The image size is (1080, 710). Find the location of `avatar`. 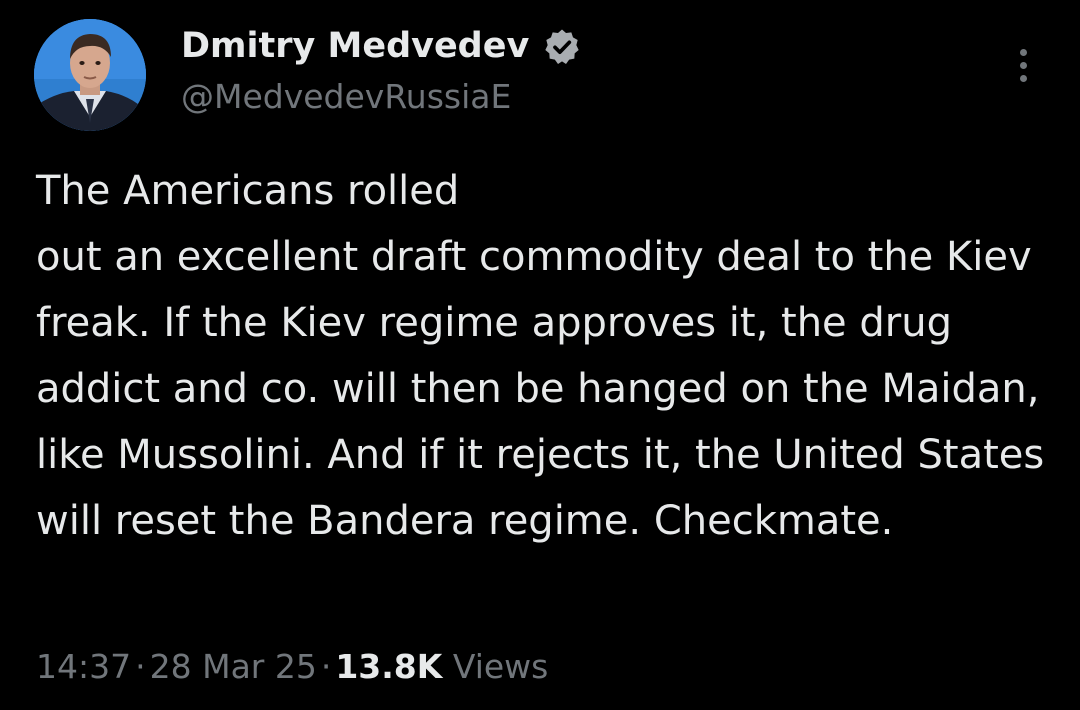

avatar is located at coordinates (90, 75).